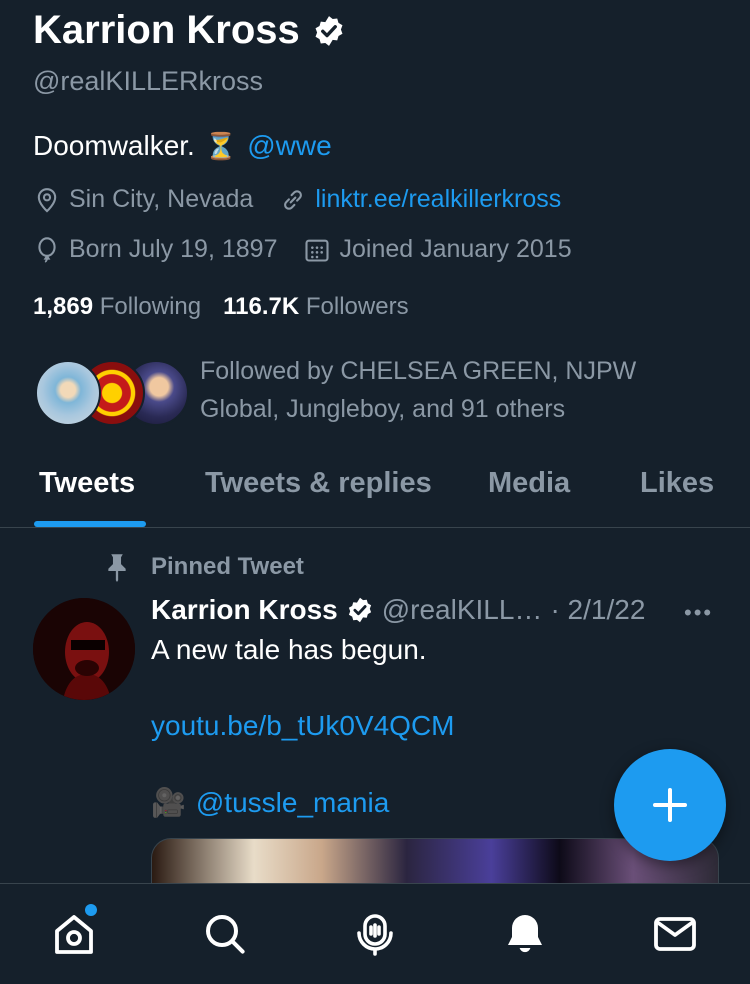  Describe the element at coordinates (292, 803) in the screenshot. I see `tweet-mention-link: @tussle_mania` at that location.